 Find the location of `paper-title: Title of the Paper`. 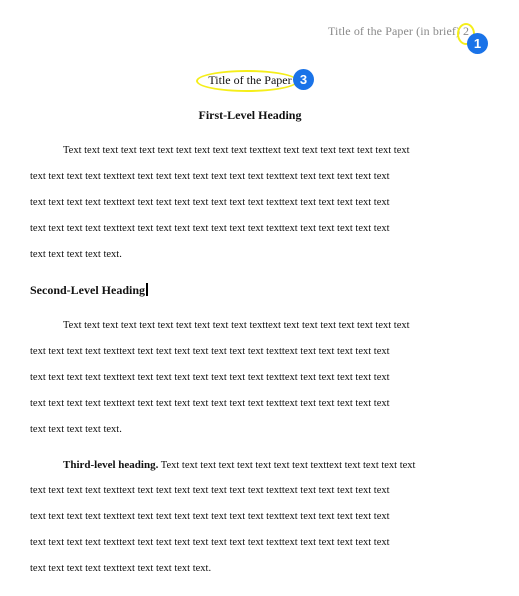

paper-title: Title of the Paper is located at coordinates (250, 80).